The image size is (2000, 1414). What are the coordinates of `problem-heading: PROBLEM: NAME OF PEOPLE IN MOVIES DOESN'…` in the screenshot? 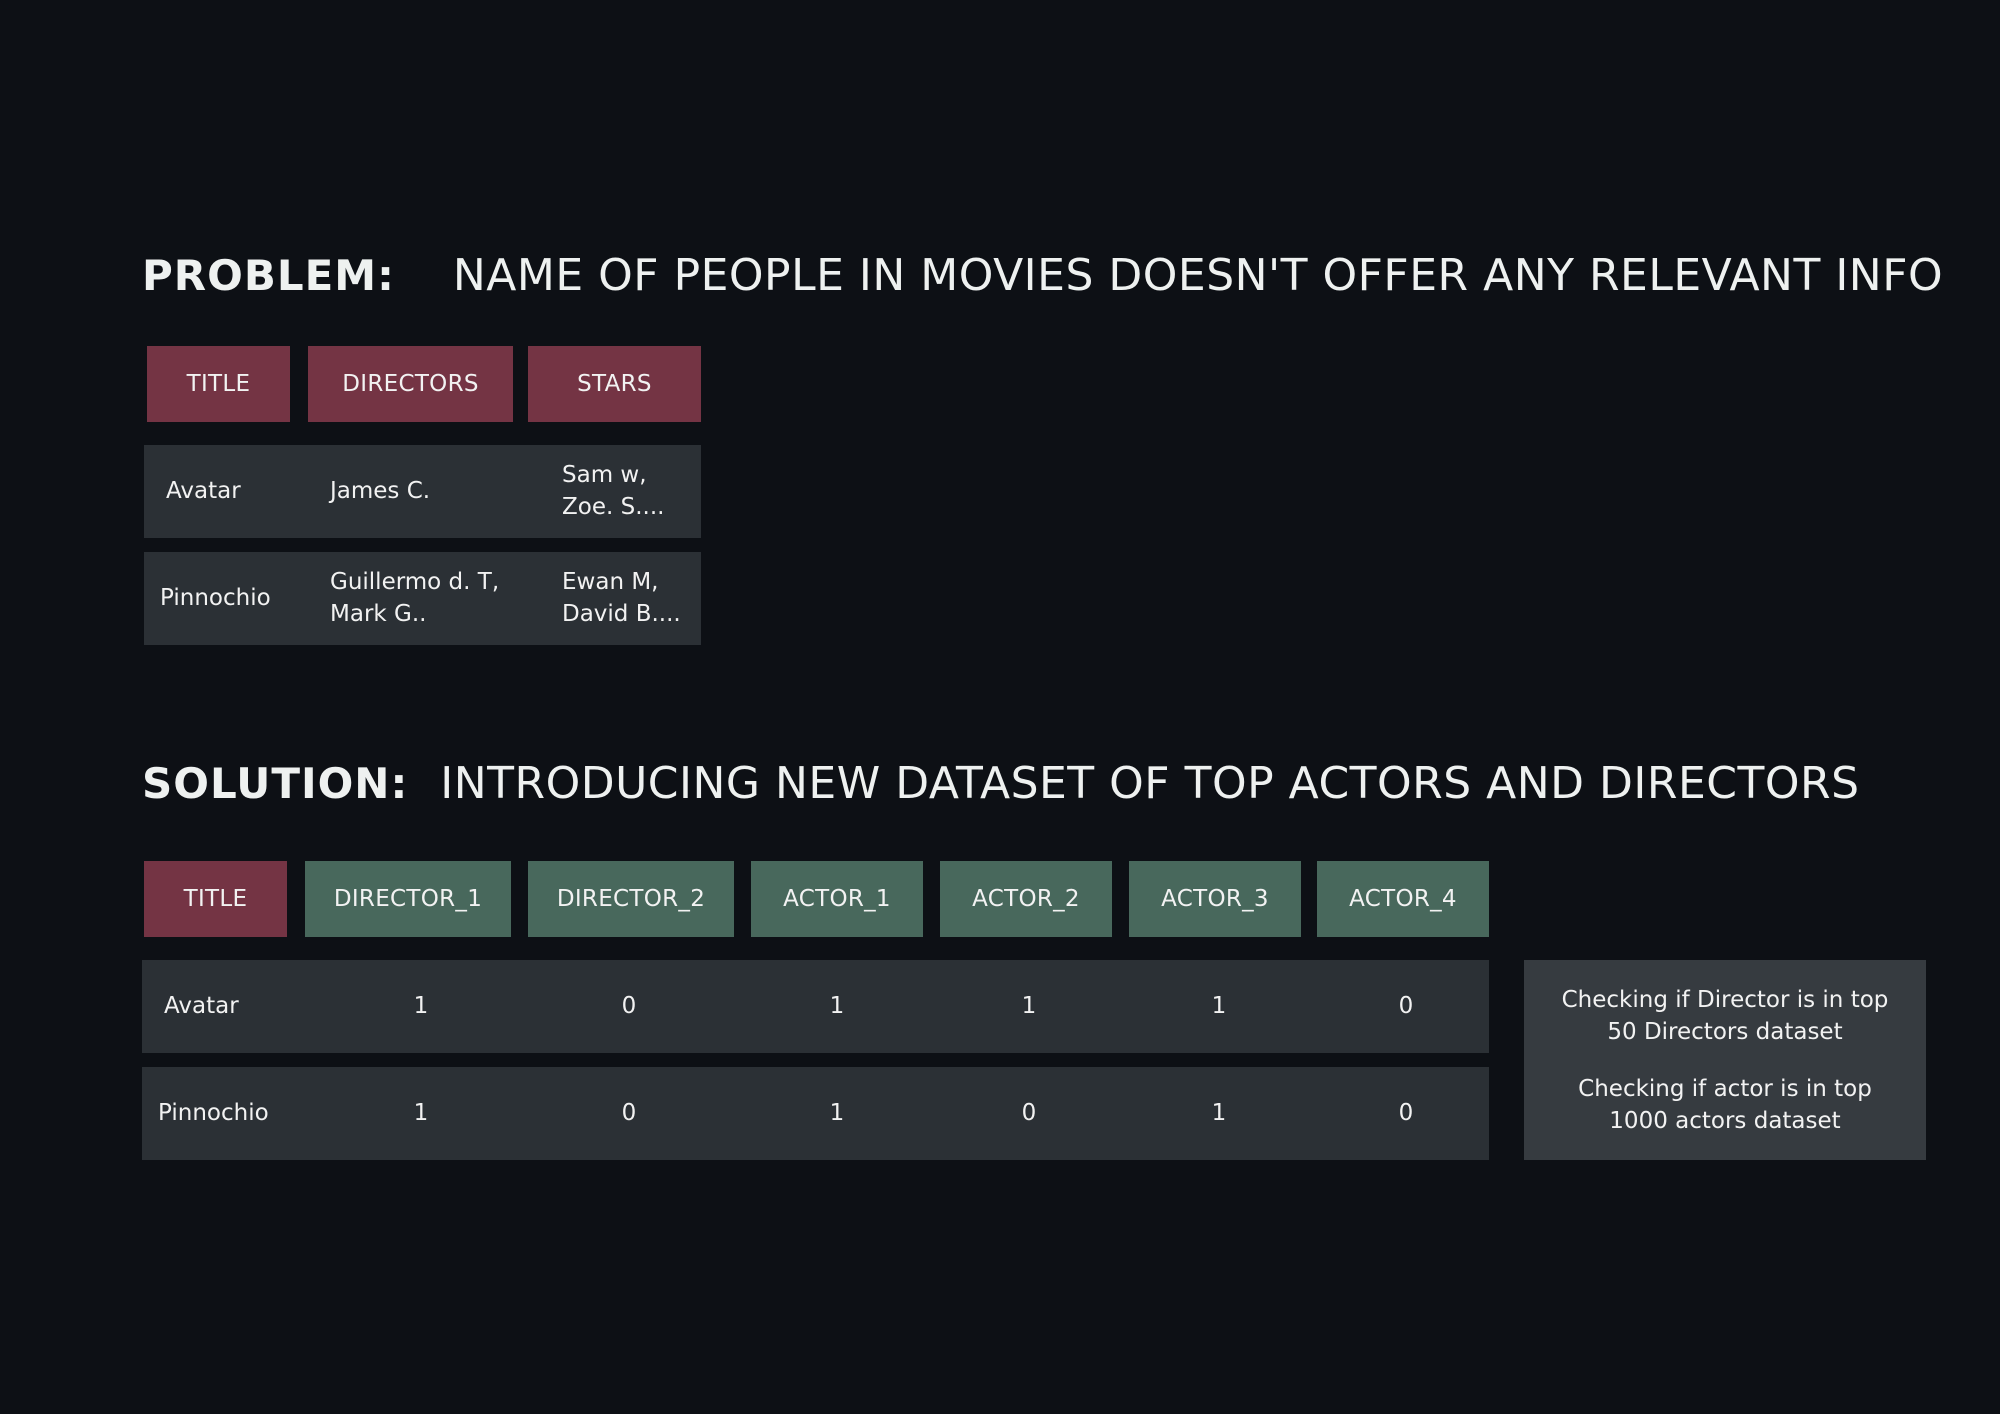 It's located at (1057, 275).